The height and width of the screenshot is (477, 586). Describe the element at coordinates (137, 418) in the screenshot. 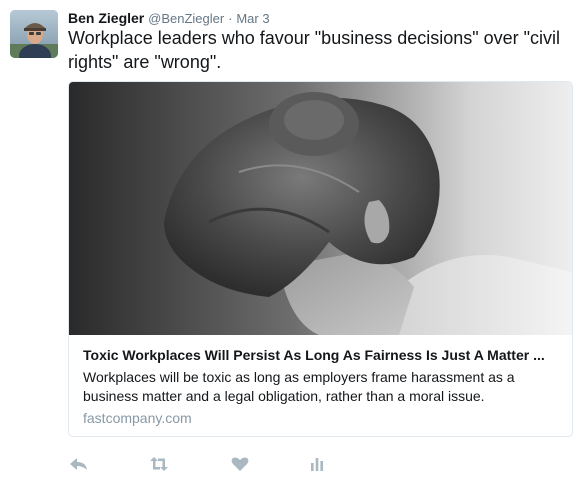

I see `card-domain: fastcompany.com` at that location.